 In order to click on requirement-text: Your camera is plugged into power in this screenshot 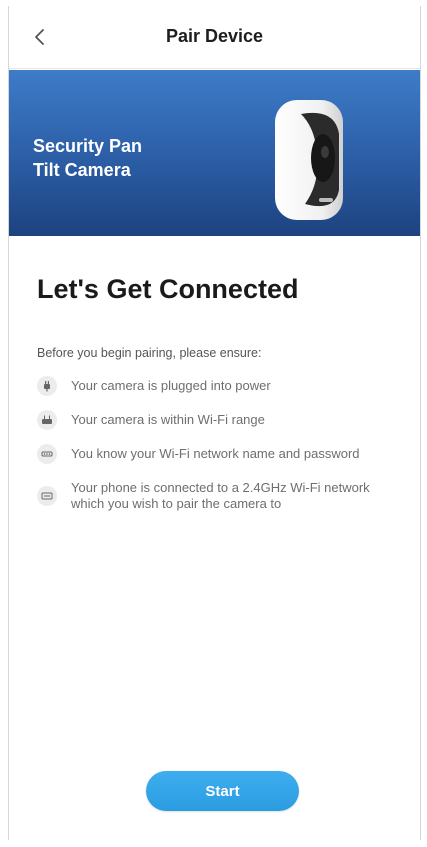, I will do `click(171, 385)`.